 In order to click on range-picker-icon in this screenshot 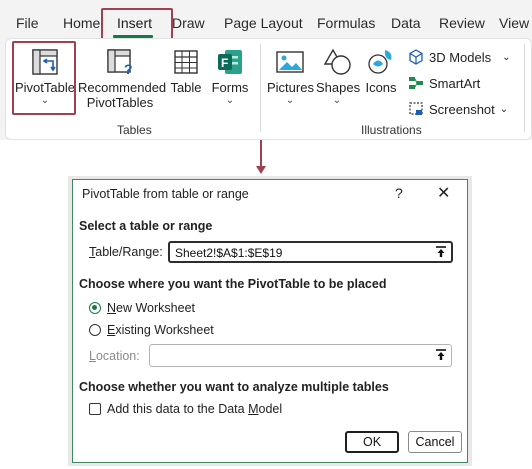, I will do `click(441, 252)`.